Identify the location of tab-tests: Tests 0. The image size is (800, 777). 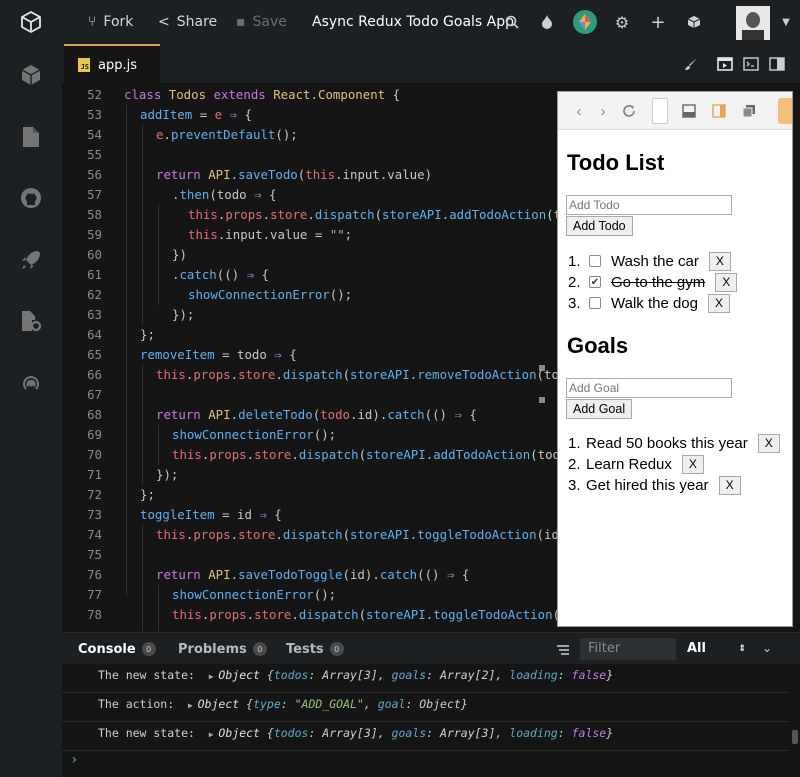
(315, 649).